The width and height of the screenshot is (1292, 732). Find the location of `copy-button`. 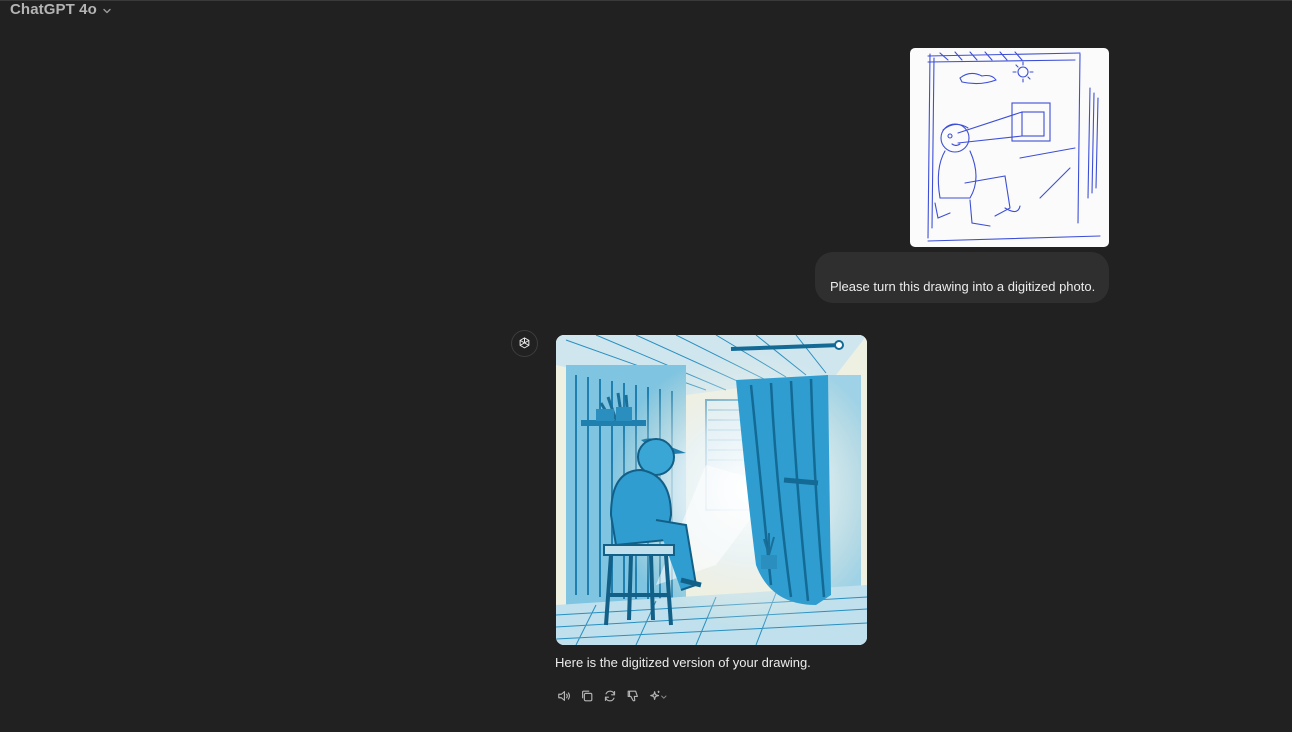

copy-button is located at coordinates (587, 696).